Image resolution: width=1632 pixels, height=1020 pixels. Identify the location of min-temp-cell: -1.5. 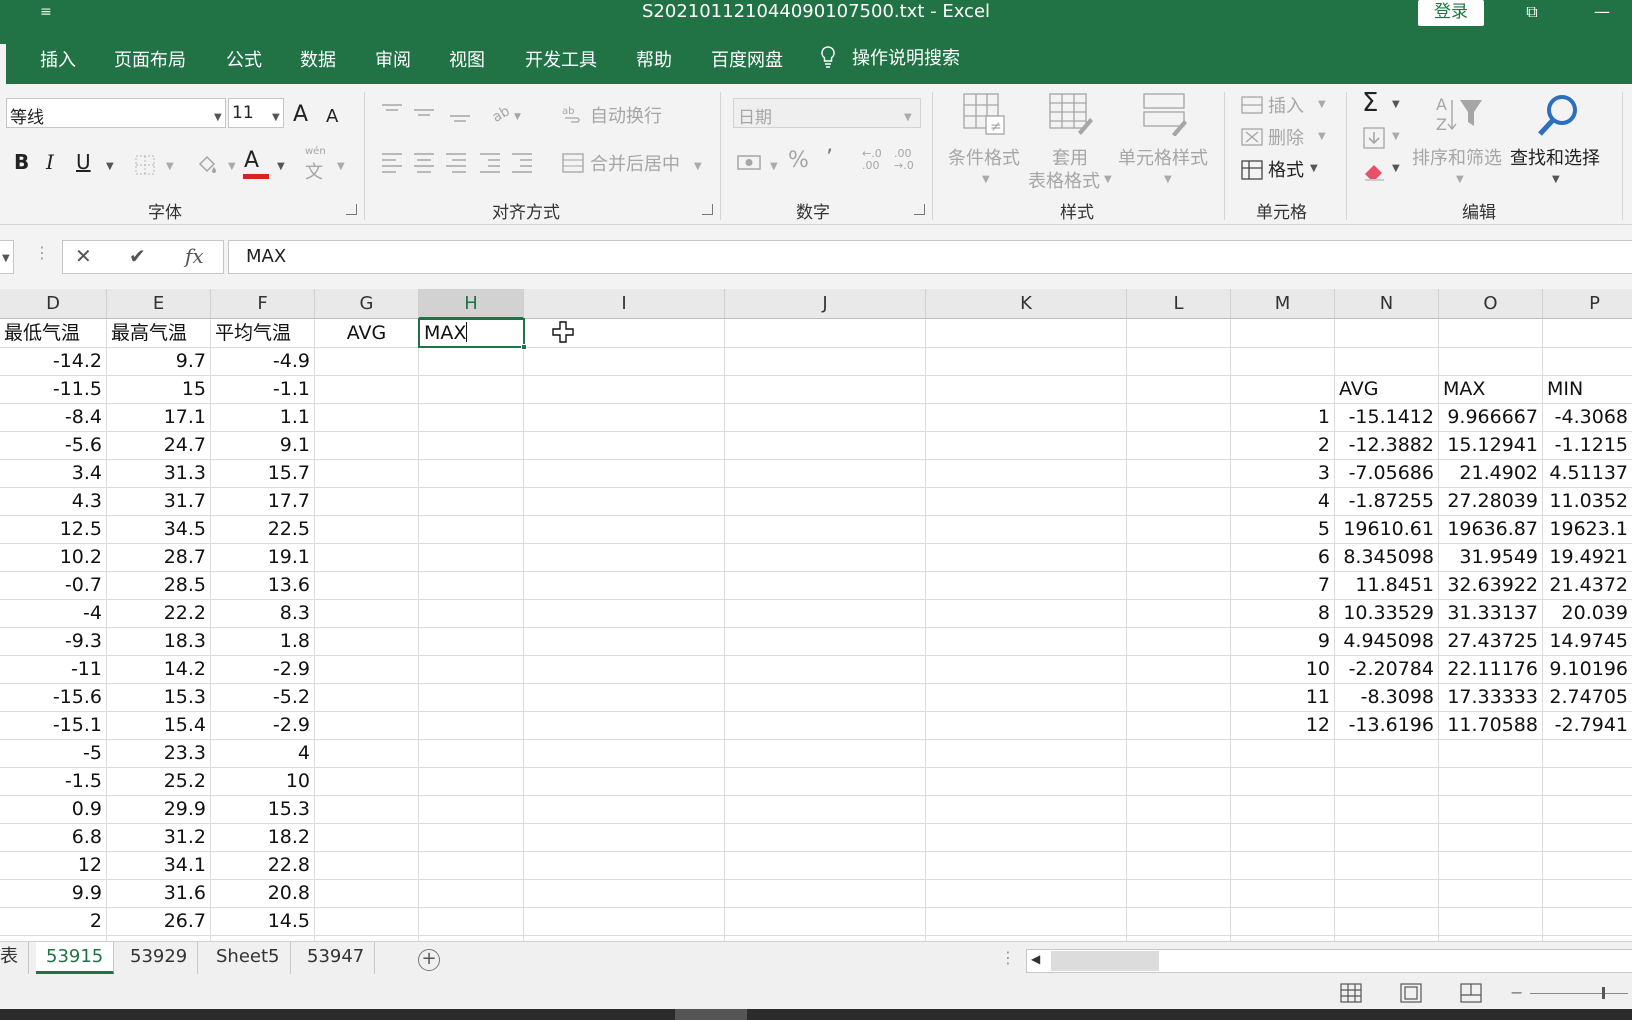
(53, 781).